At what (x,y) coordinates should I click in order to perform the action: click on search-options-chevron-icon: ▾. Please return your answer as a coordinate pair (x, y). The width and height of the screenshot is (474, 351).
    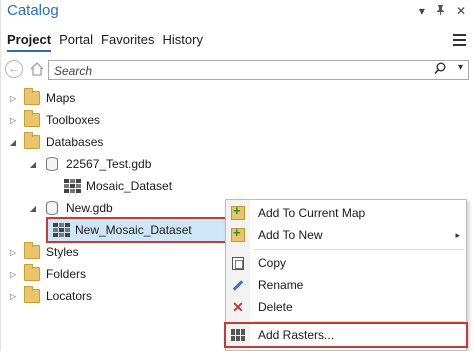
    Looking at the image, I should click on (460, 67).